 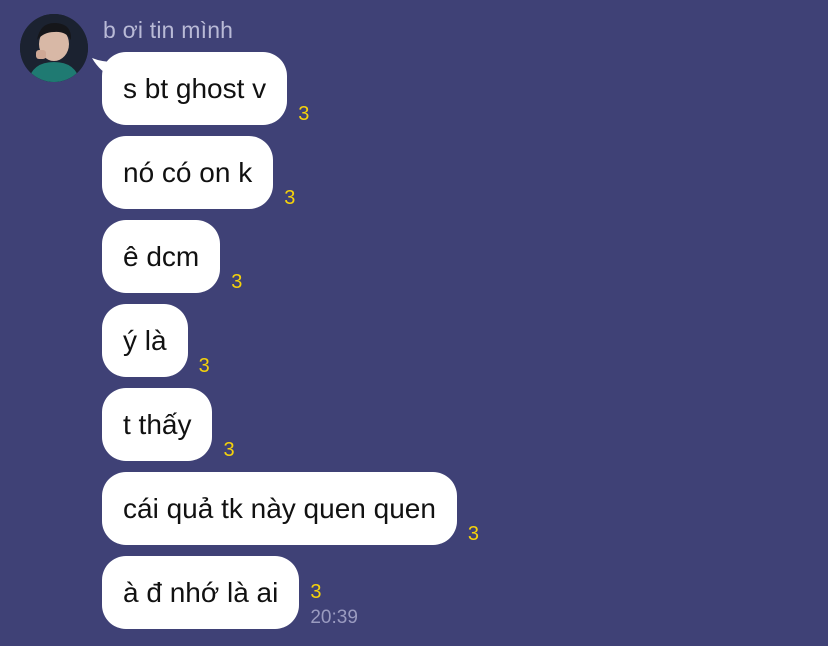 I want to click on avatar-image, so click(x=54, y=48).